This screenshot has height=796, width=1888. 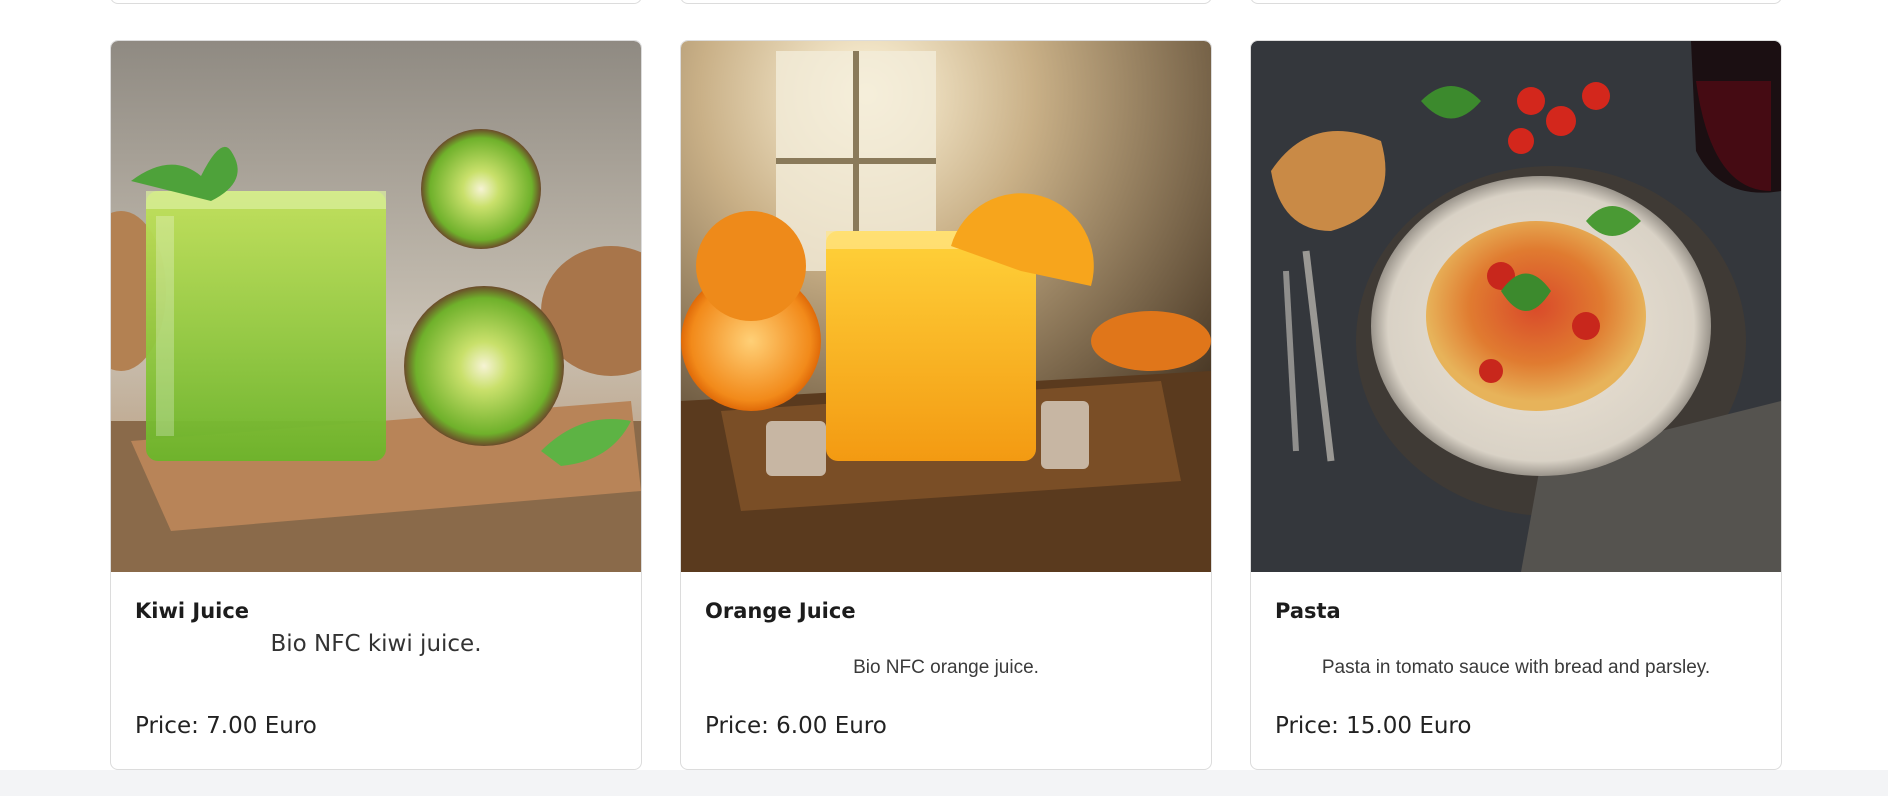 I want to click on product-description: Bio NFC orange juice., so click(x=946, y=667).